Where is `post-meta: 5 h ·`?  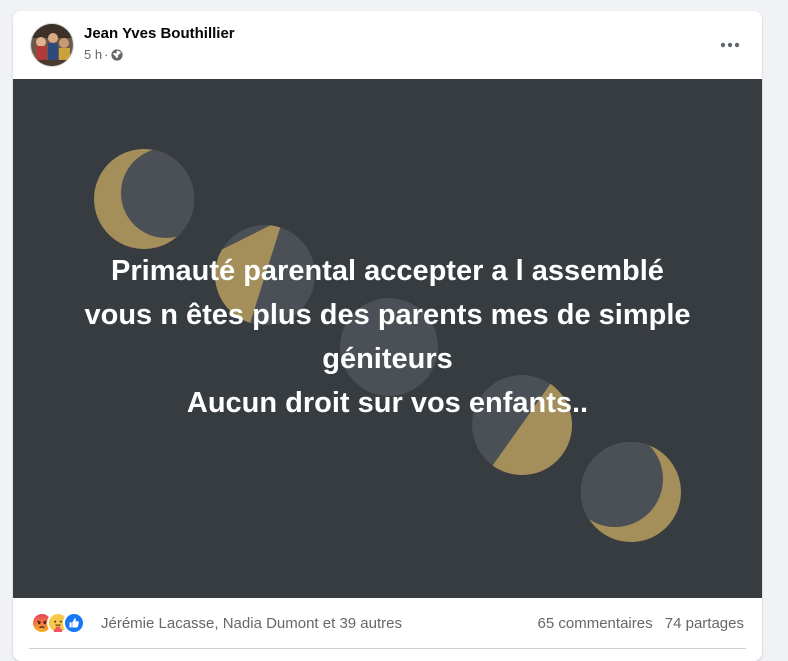
post-meta: 5 h · is located at coordinates (104, 54).